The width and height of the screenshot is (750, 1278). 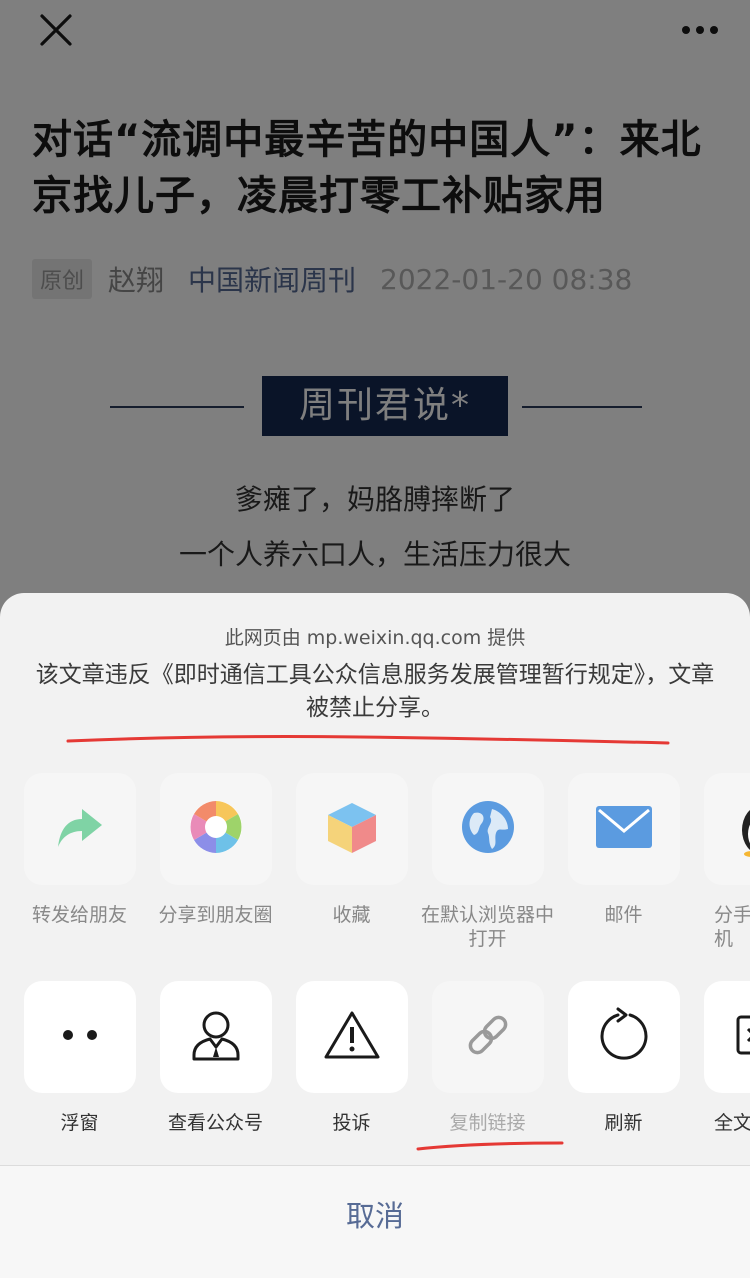 What do you see at coordinates (623, 915) in the screenshot?
I see `item-label: 邮件` at bounding box center [623, 915].